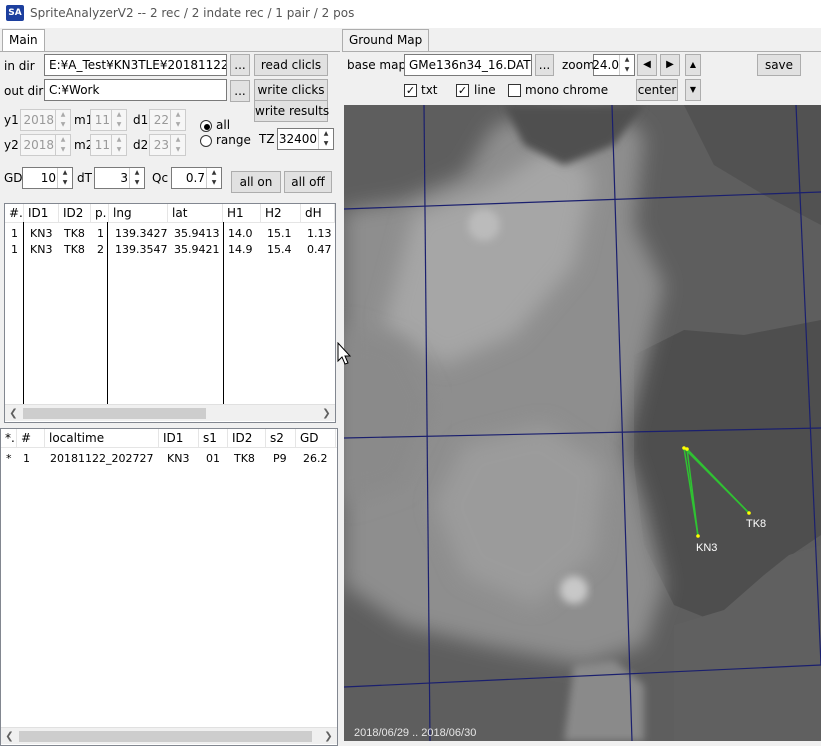 The width and height of the screenshot is (821, 746). I want to click on zoom-spinner: 24.0 ▲ ▼, so click(613, 65).